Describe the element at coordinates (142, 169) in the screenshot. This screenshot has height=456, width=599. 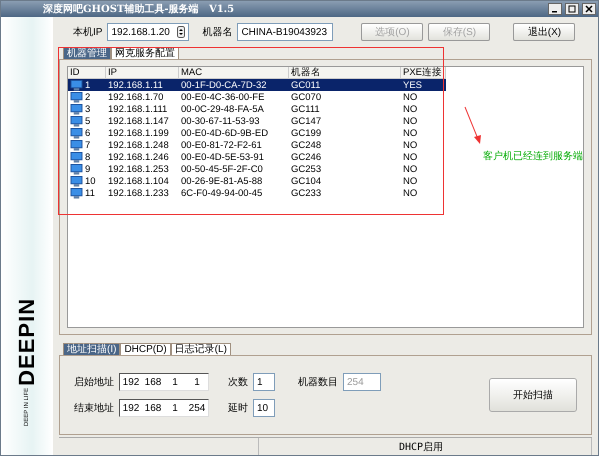
I see `table-cell: 192.168.1.253` at that location.